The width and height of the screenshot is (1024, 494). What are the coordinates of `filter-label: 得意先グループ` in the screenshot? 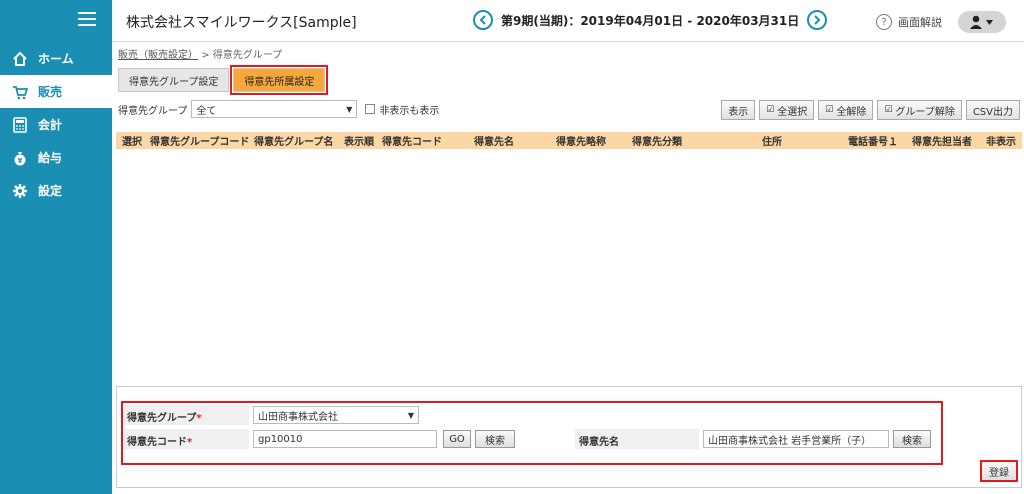 It's located at (153, 111).